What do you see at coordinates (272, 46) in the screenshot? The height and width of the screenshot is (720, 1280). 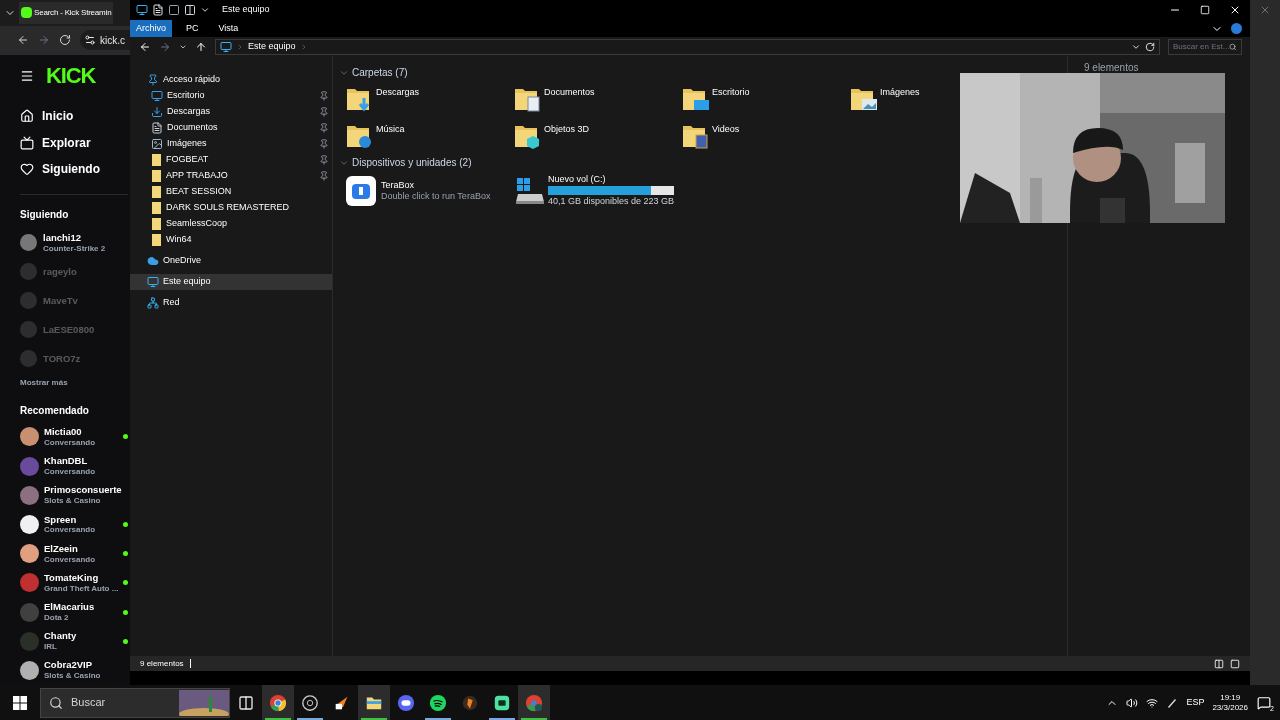 I see `breadcrumb: Este equipo` at bounding box center [272, 46].